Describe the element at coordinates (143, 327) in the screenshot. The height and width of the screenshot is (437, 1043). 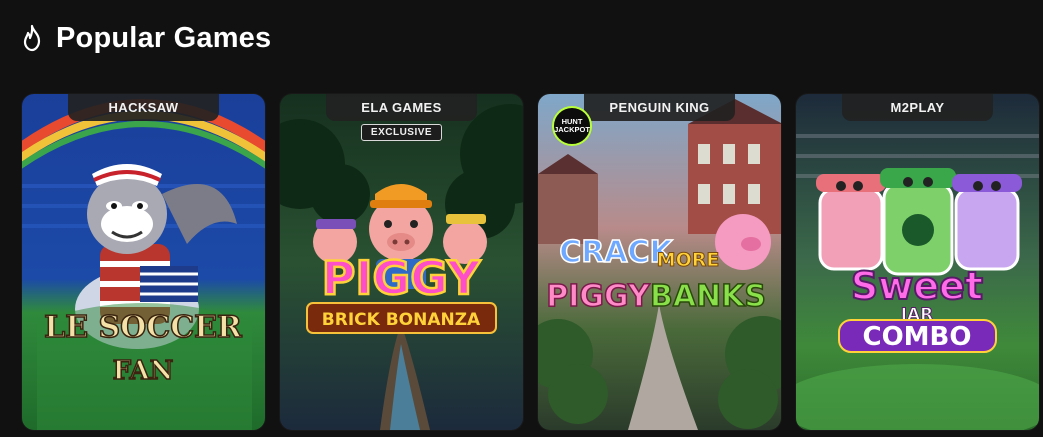
I see `title-line-1: LE SOCCER` at that location.